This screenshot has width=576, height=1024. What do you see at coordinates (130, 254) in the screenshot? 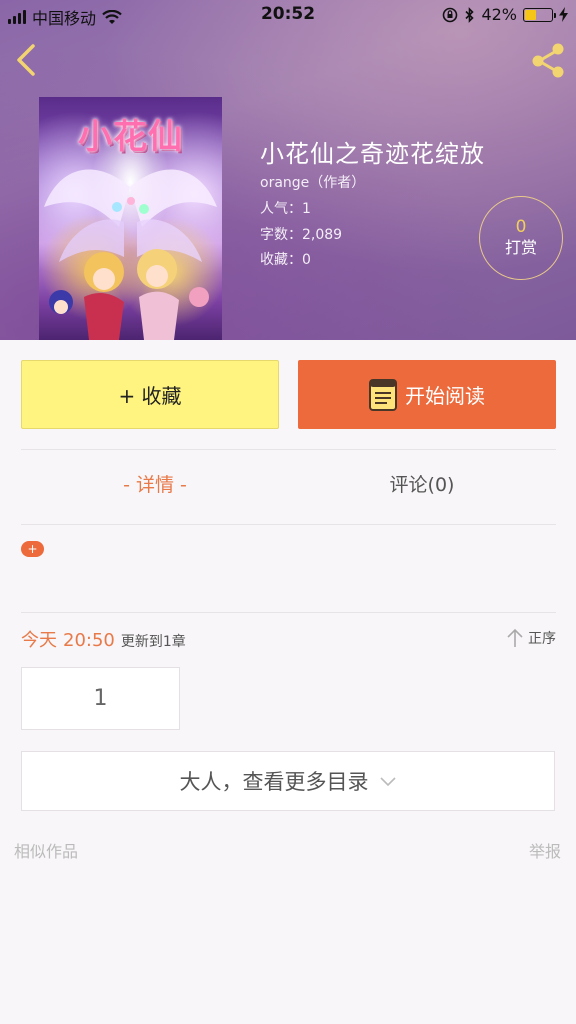
I see `cover-artwork` at bounding box center [130, 254].